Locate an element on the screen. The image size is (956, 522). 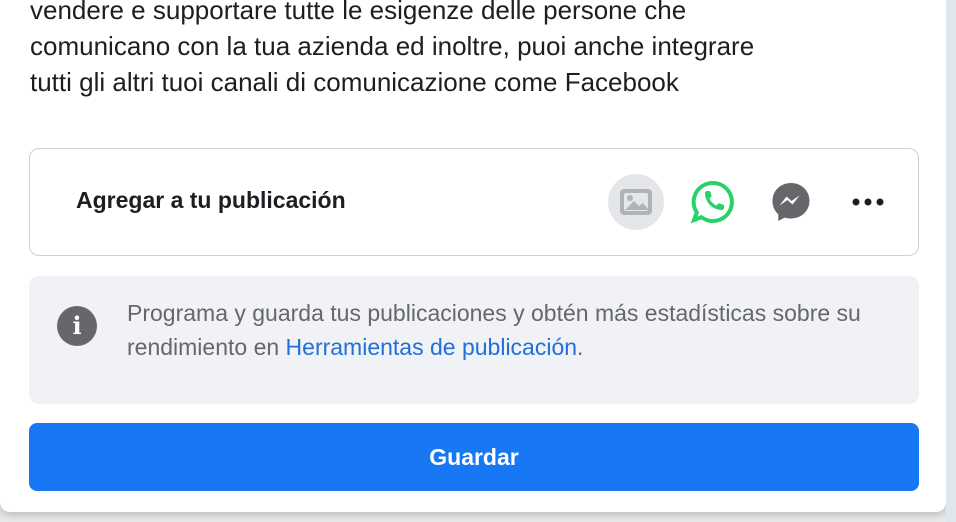
photo-icon is located at coordinates (636, 202).